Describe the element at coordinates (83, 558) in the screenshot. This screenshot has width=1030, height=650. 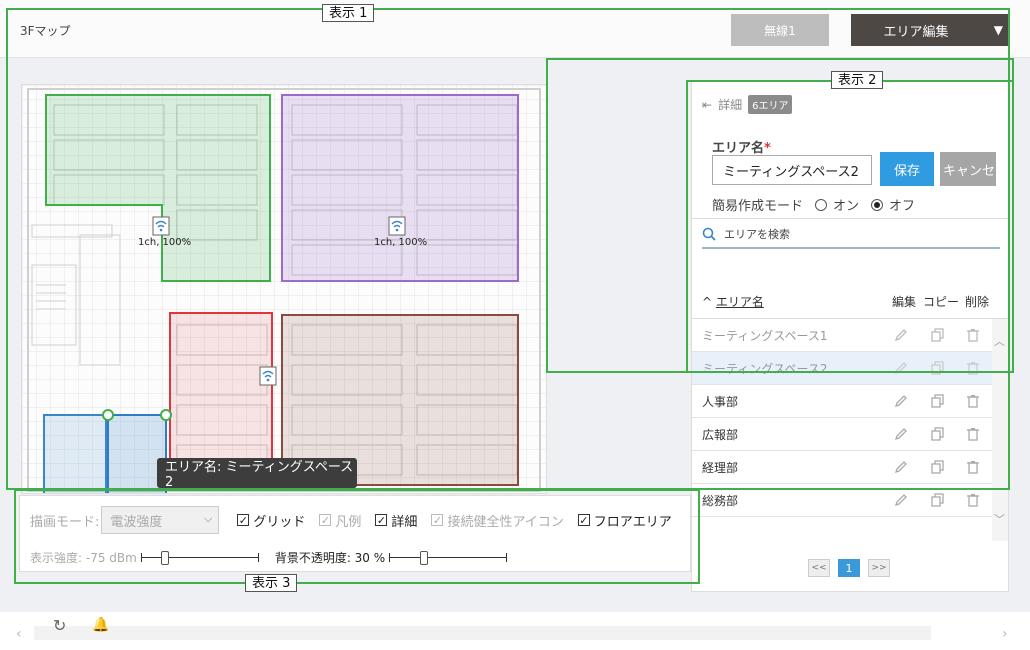
I see `strength-label: 表示強度: -75 dBm` at that location.